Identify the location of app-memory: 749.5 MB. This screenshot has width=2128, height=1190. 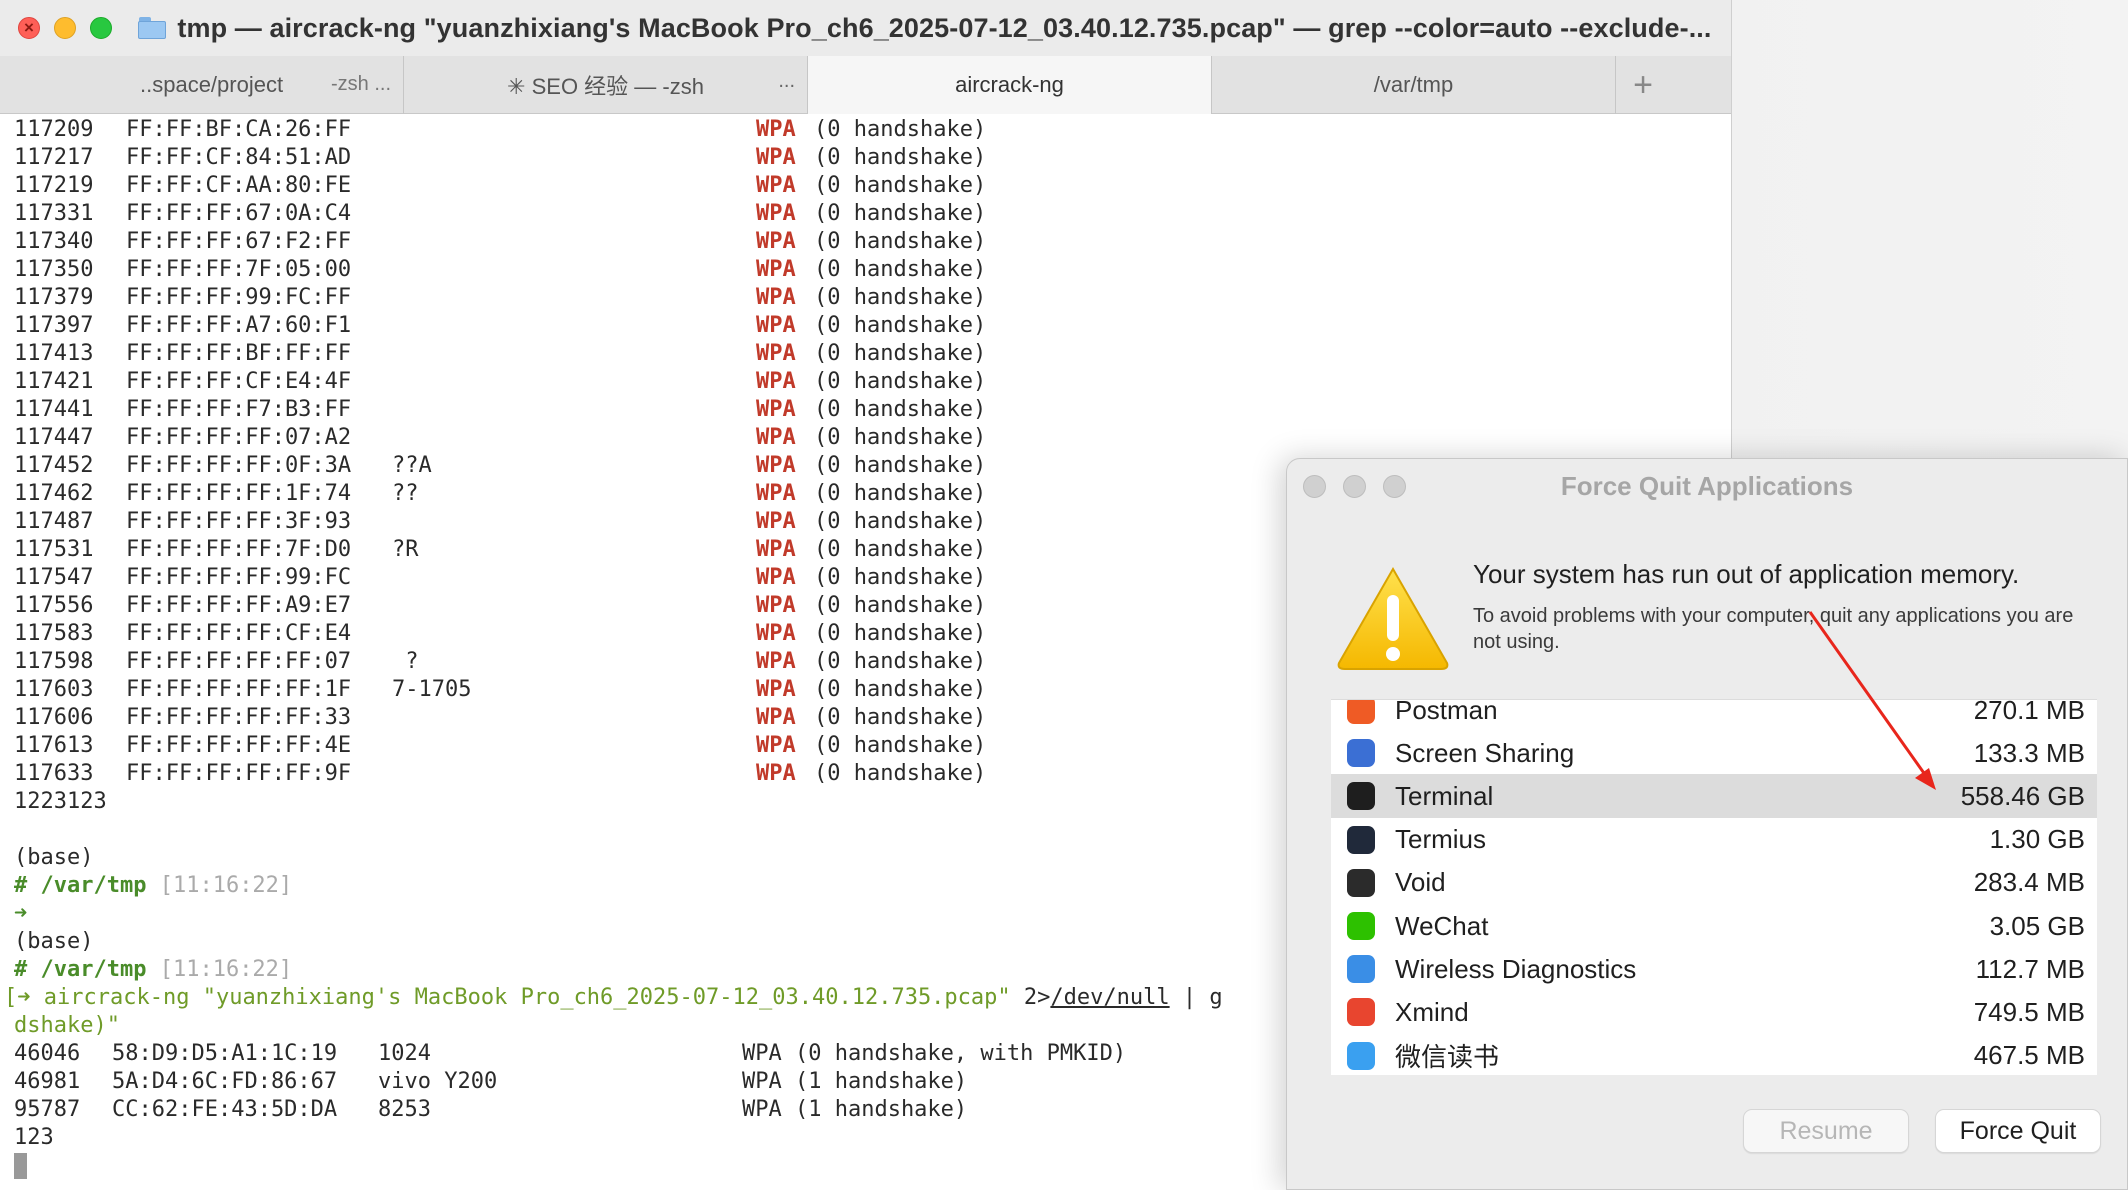
(2029, 1011).